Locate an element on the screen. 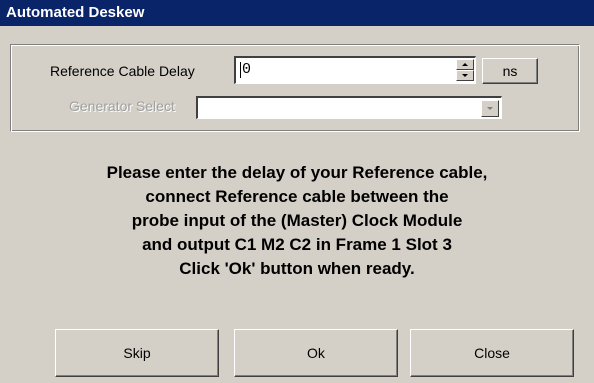  arrow-up-icon is located at coordinates (465, 64).